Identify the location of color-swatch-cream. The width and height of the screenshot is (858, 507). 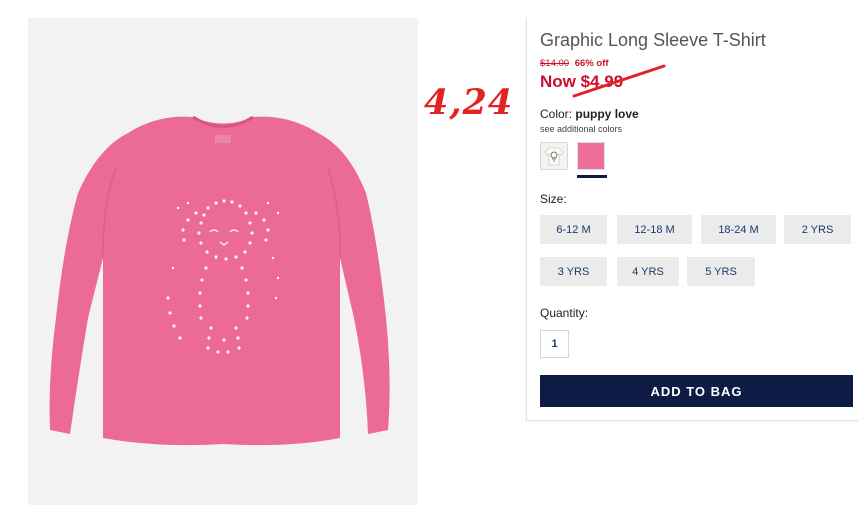
(554, 156).